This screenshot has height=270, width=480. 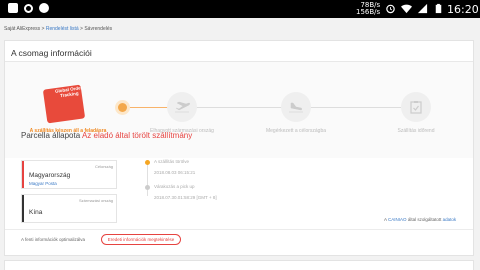 What do you see at coordinates (50, 175) in the screenshot?
I see `destination-country: Magyarország` at bounding box center [50, 175].